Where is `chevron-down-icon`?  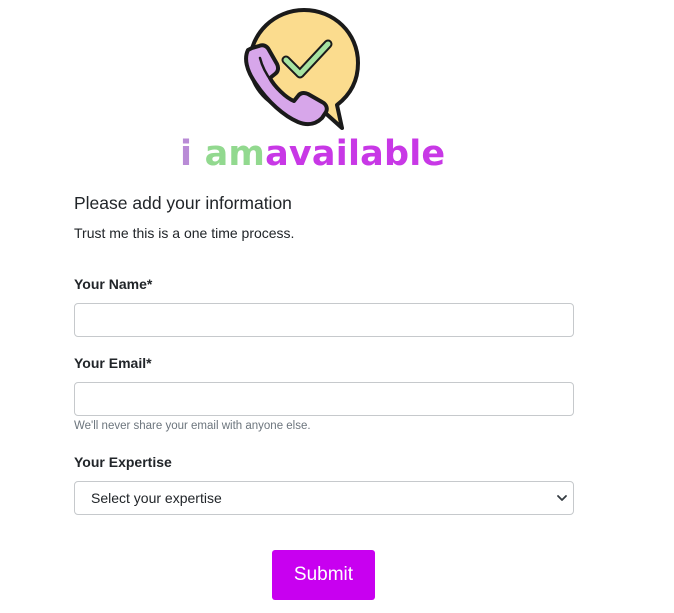 chevron-down-icon is located at coordinates (562, 498).